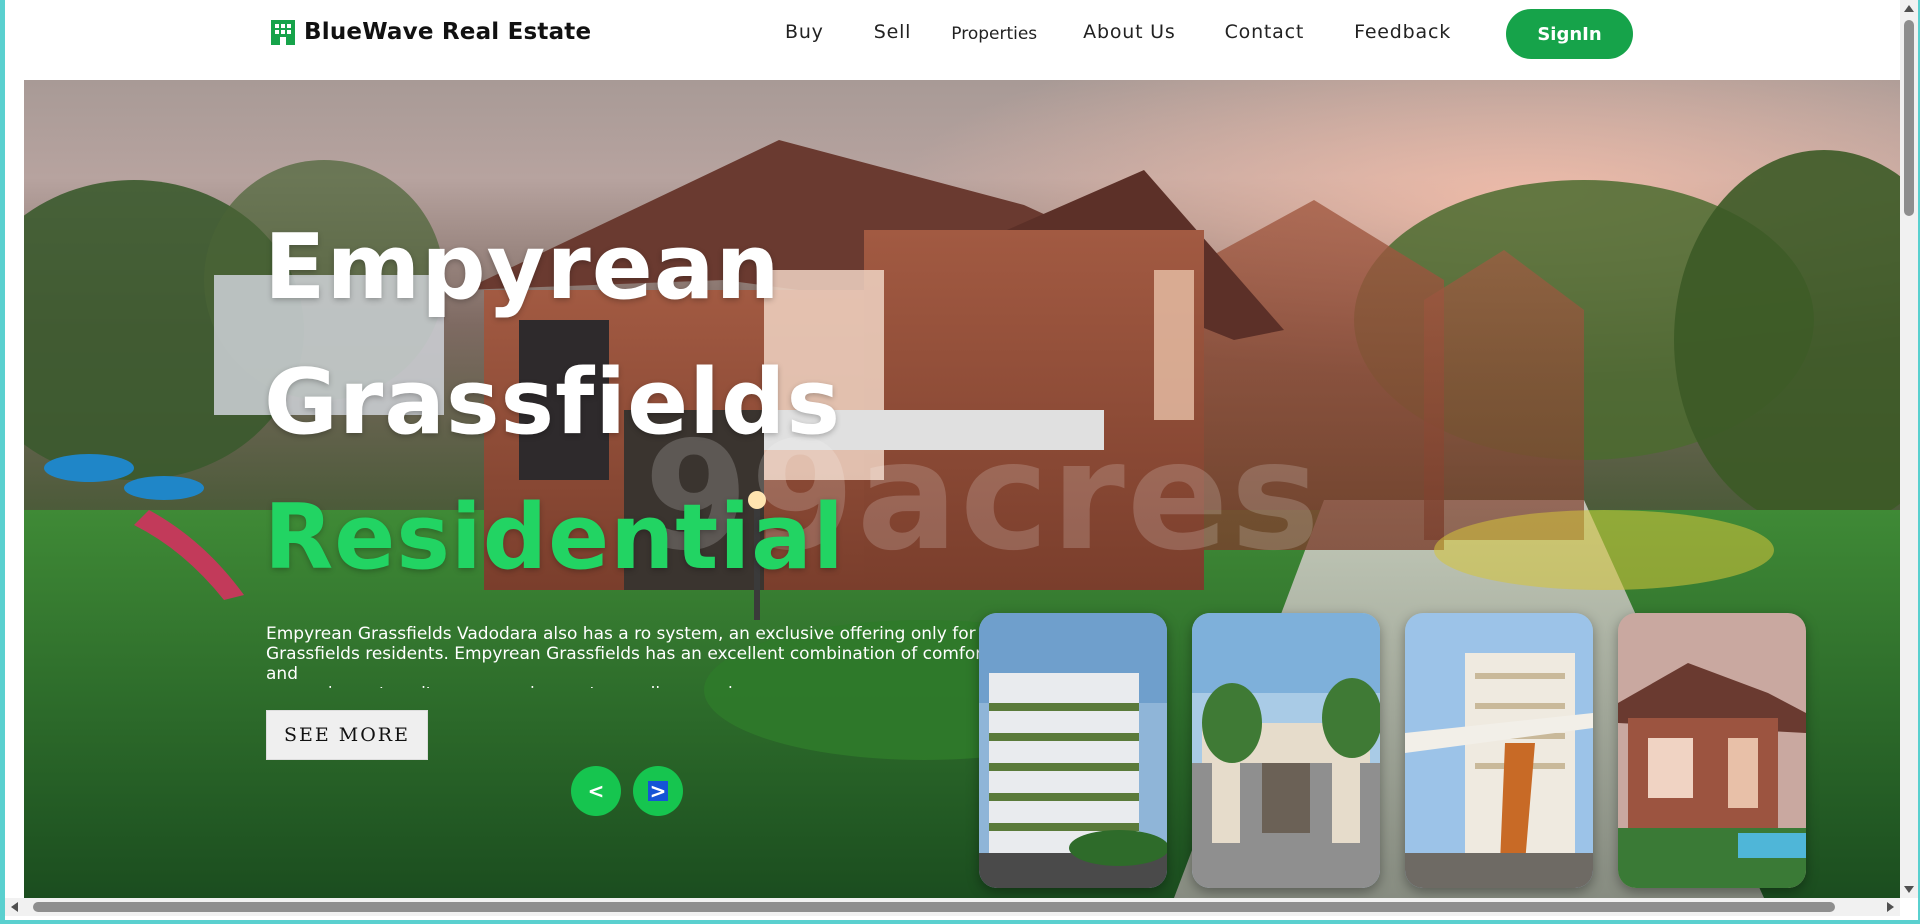  I want to click on brand-name: BlueWave Real Estate, so click(448, 32).